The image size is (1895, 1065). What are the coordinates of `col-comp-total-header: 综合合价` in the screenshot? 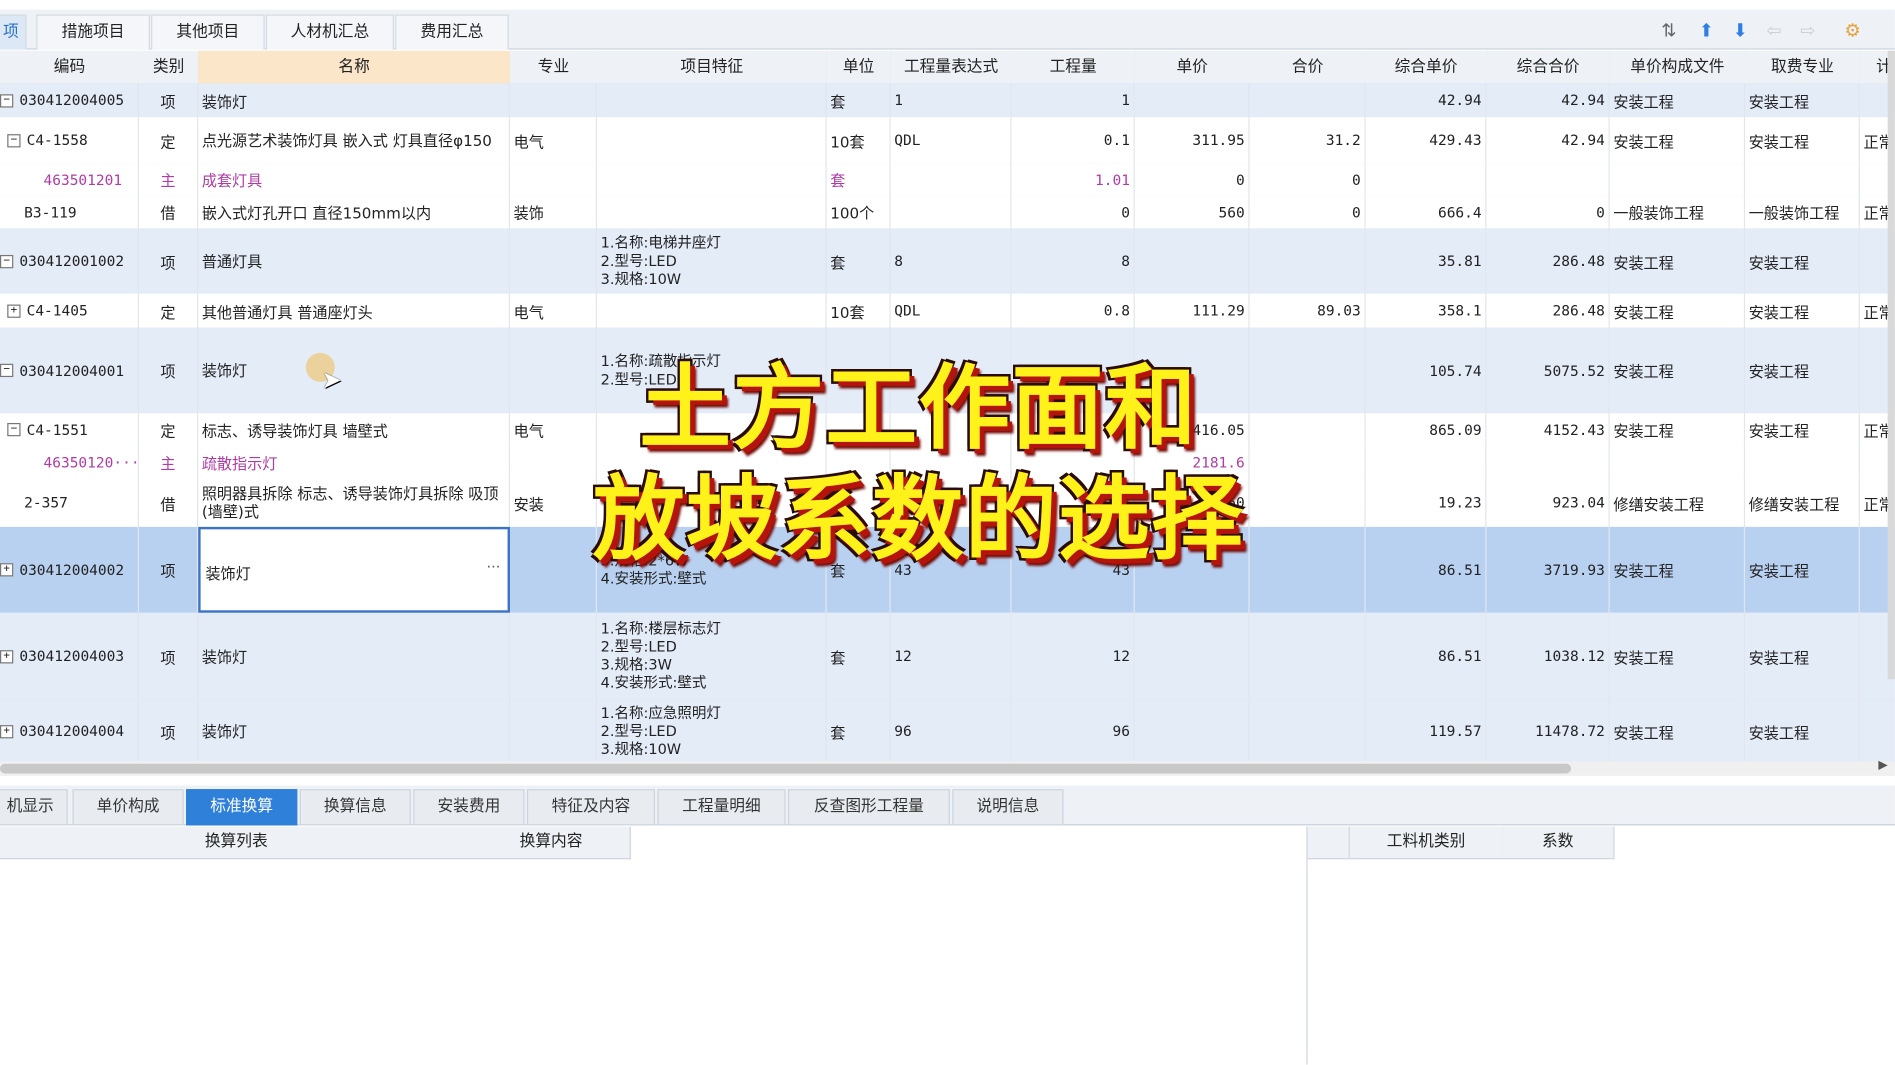 It's located at (1548, 67).